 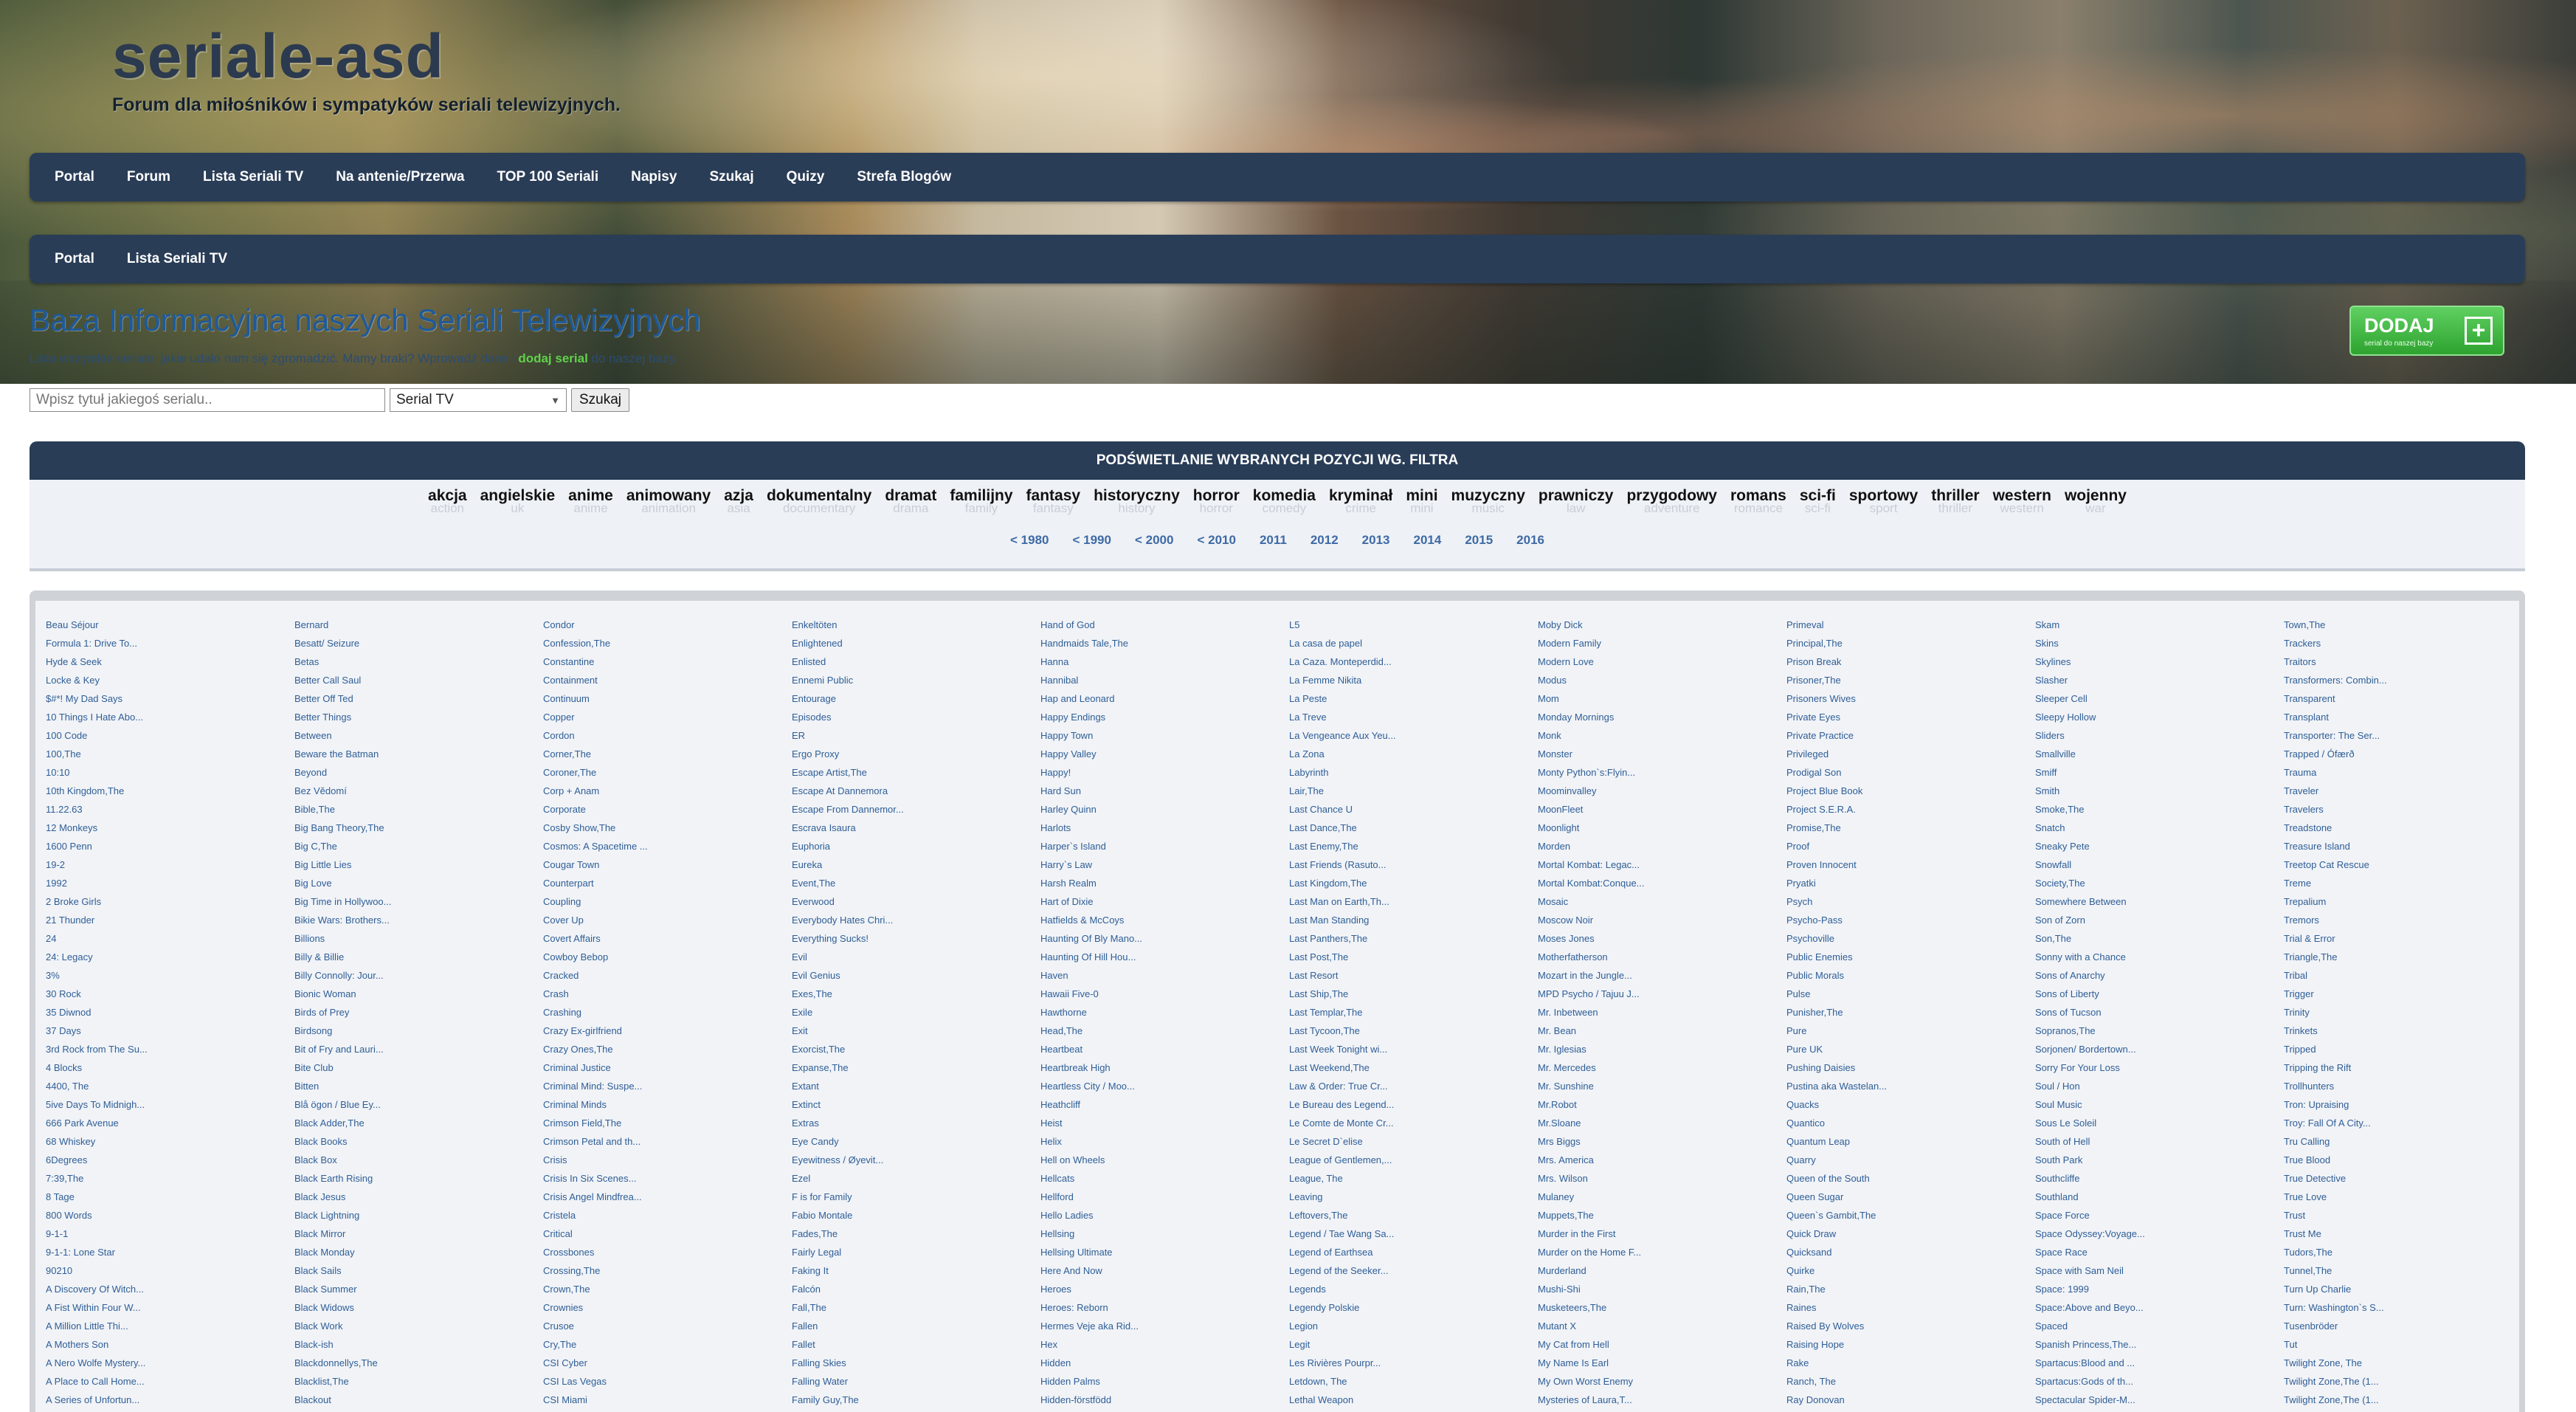 I want to click on genre-filter-animowany: animowany animation, so click(x=668, y=500).